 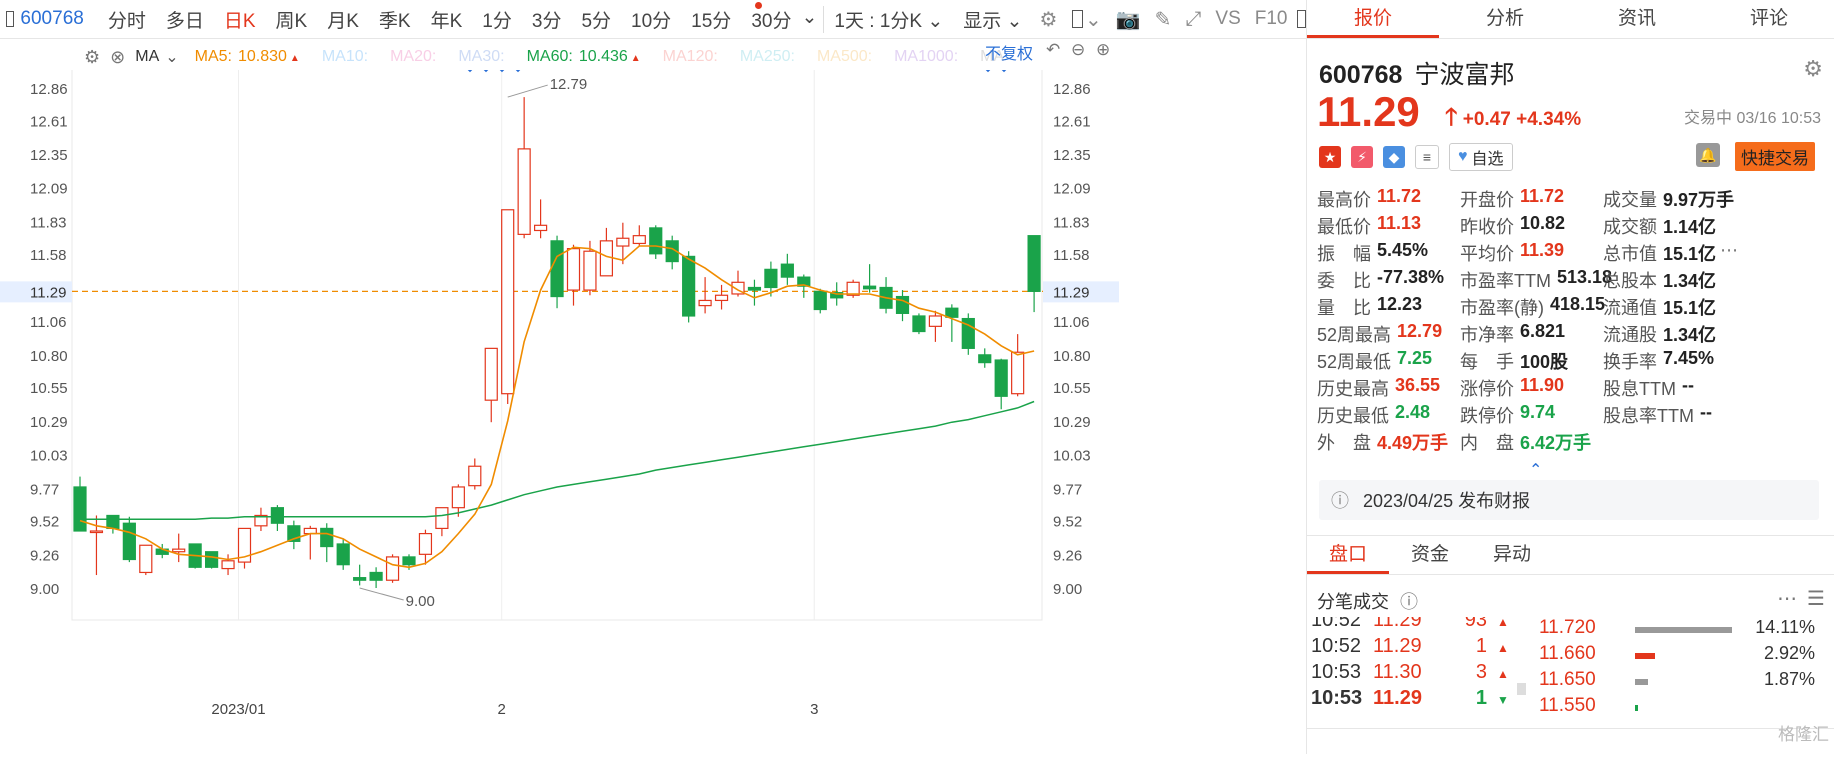 I want to click on earnings-notice: ⓘ 2023/04/25 发布财报, so click(x=1569, y=500).